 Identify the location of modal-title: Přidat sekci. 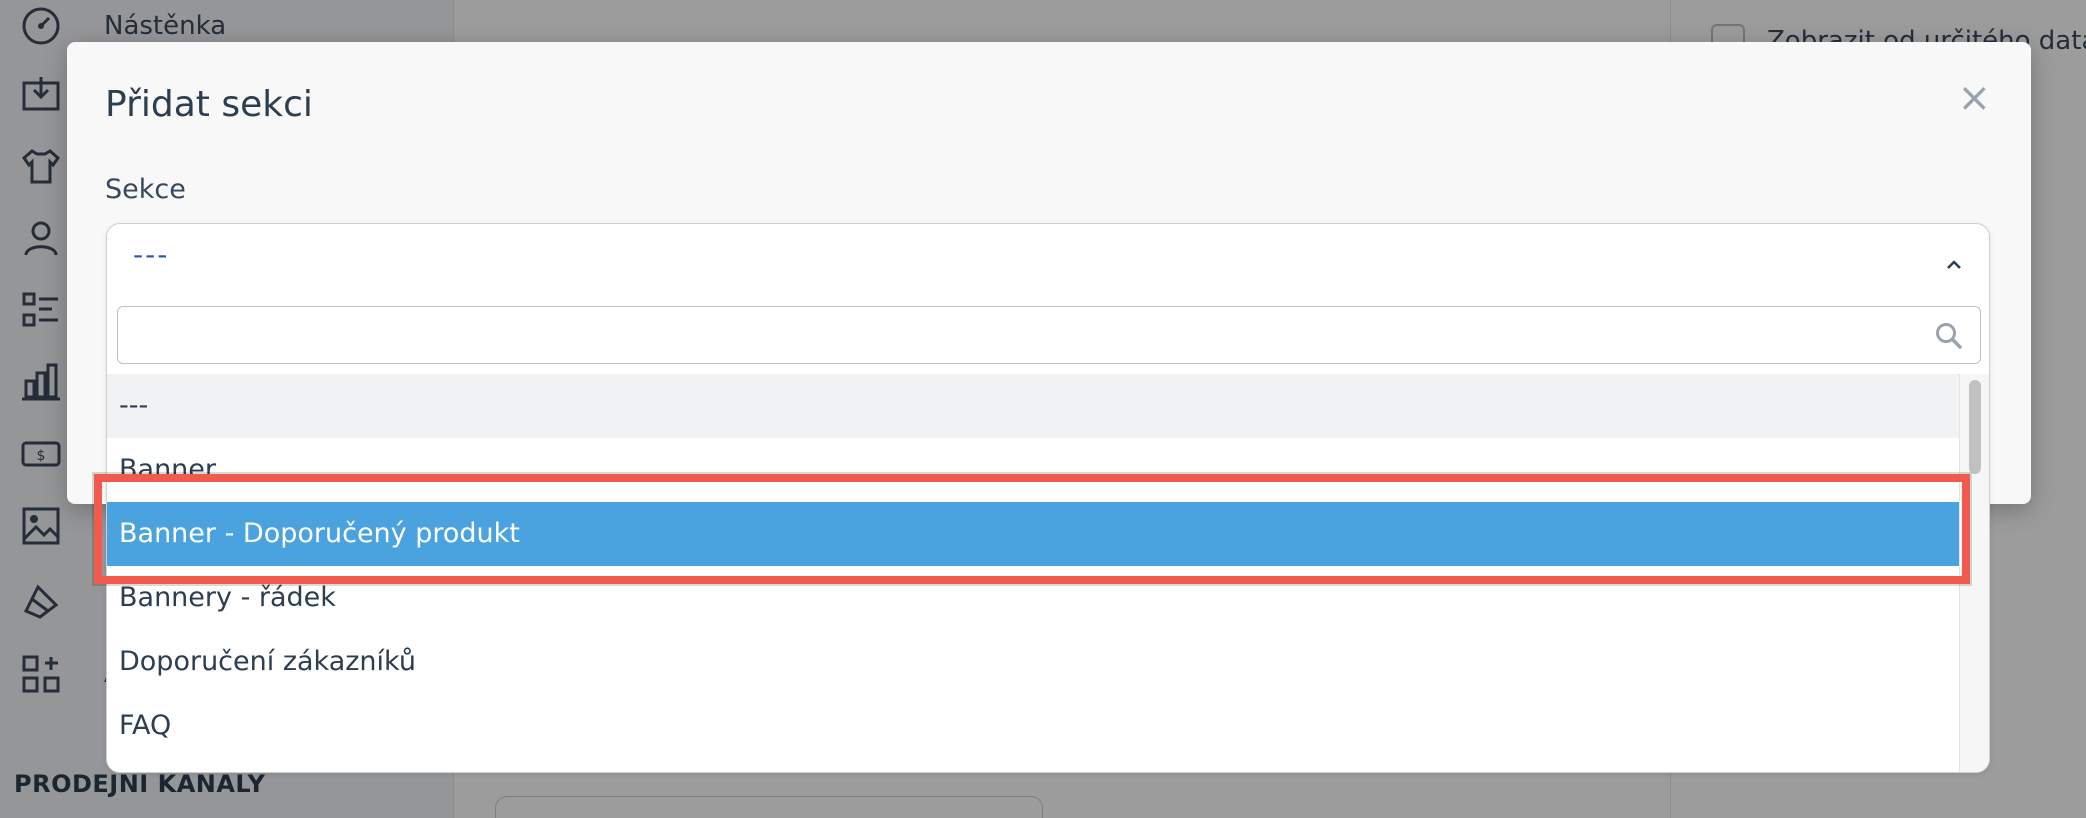
(209, 104).